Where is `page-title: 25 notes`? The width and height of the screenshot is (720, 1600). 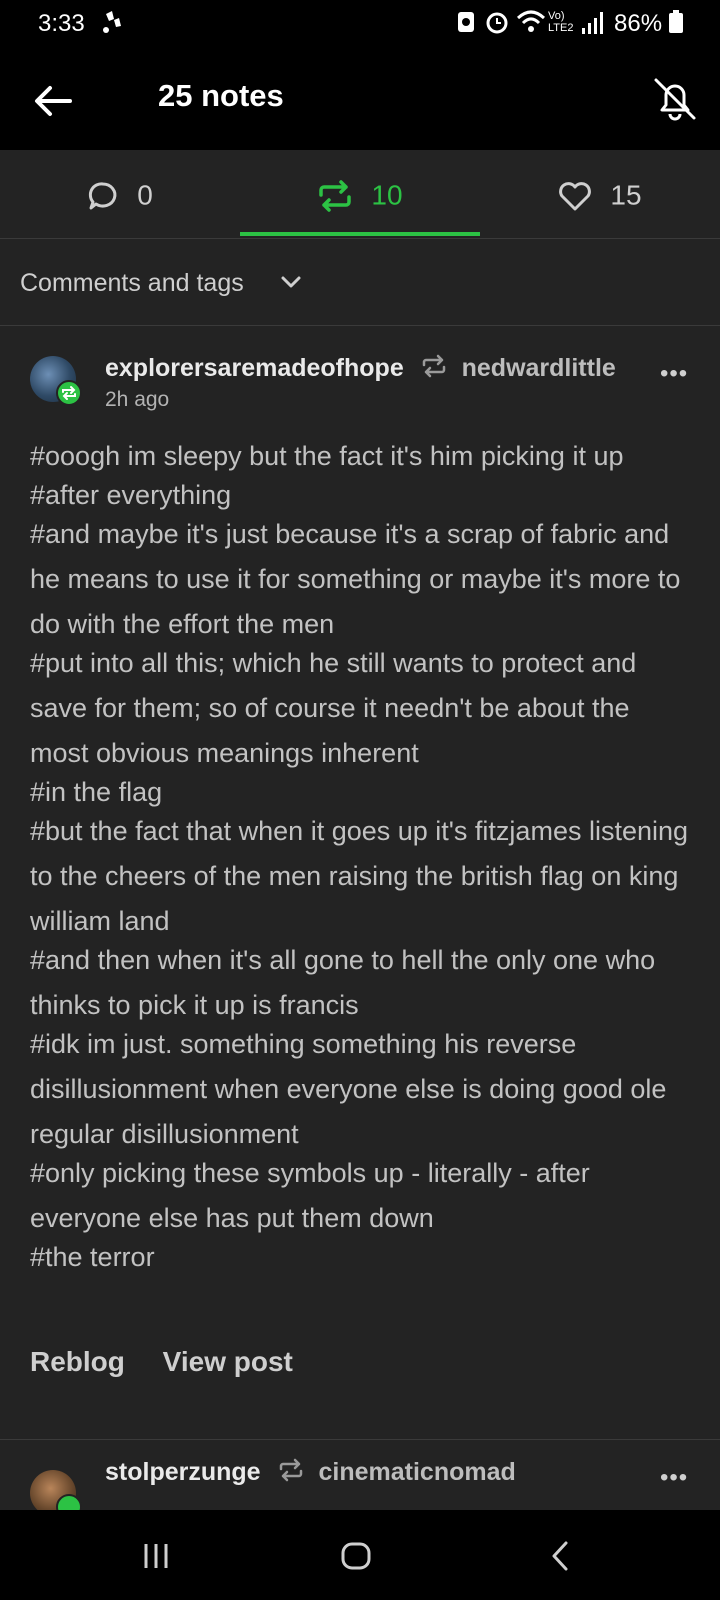 page-title: 25 notes is located at coordinates (221, 95).